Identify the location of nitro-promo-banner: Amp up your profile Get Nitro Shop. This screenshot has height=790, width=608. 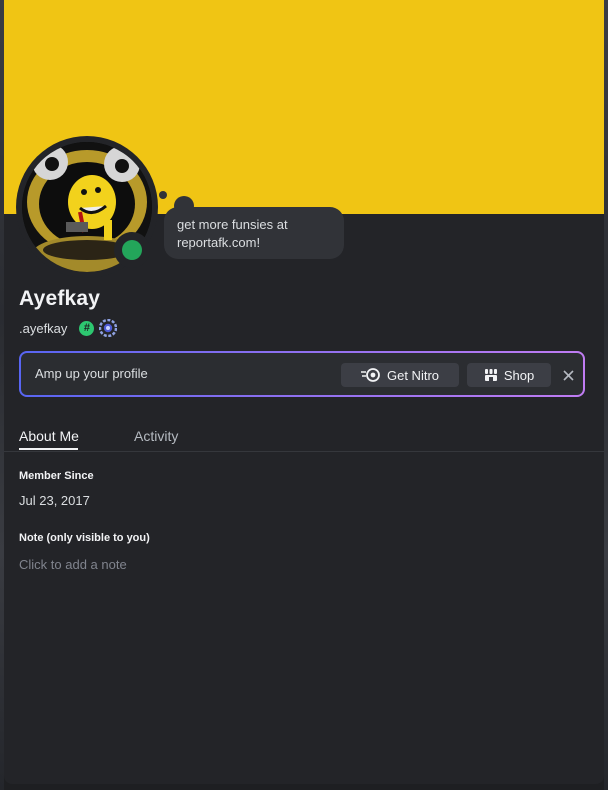
(302, 374).